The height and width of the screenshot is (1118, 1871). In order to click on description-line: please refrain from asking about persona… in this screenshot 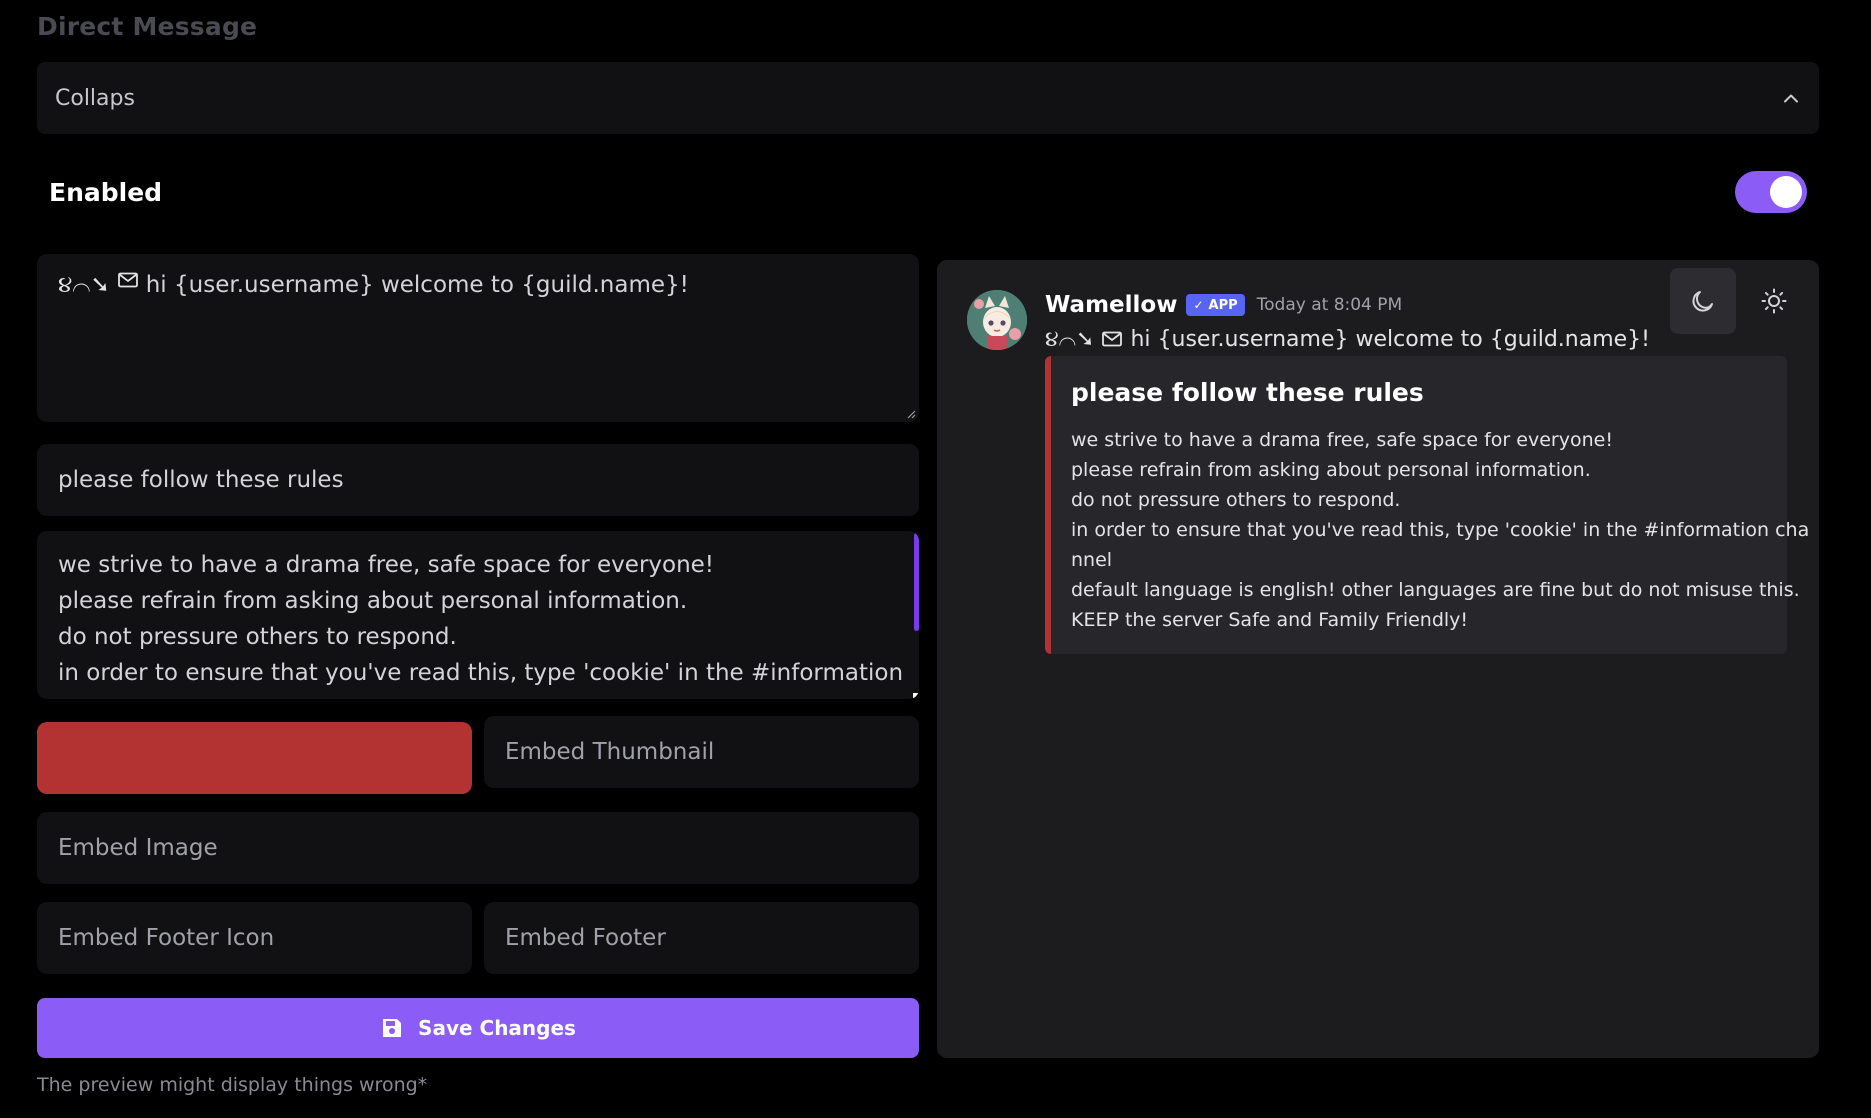, I will do `click(373, 601)`.